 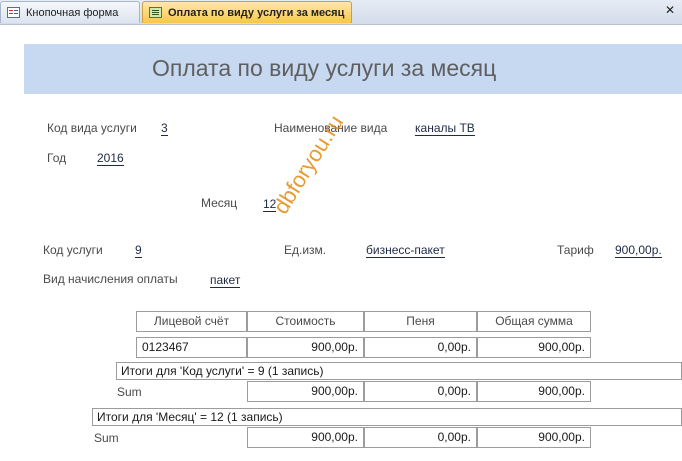 I want to click on vid-nachisleniya-label: Вид начисления оплаты, so click(x=110, y=279).